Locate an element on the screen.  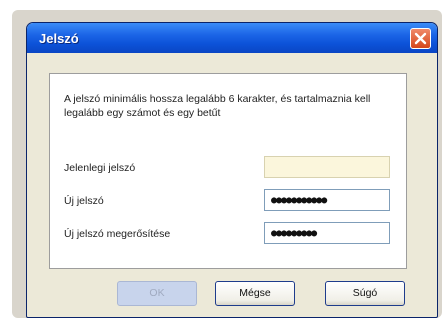
new-password-field is located at coordinates (327, 200).